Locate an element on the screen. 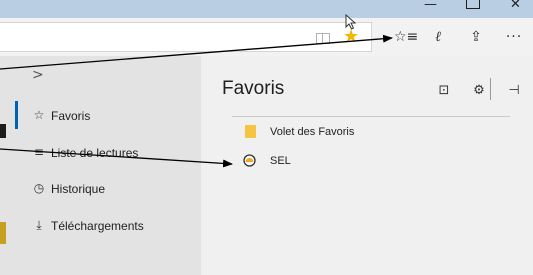 The height and width of the screenshot is (275, 533). folder-icon is located at coordinates (250, 131).